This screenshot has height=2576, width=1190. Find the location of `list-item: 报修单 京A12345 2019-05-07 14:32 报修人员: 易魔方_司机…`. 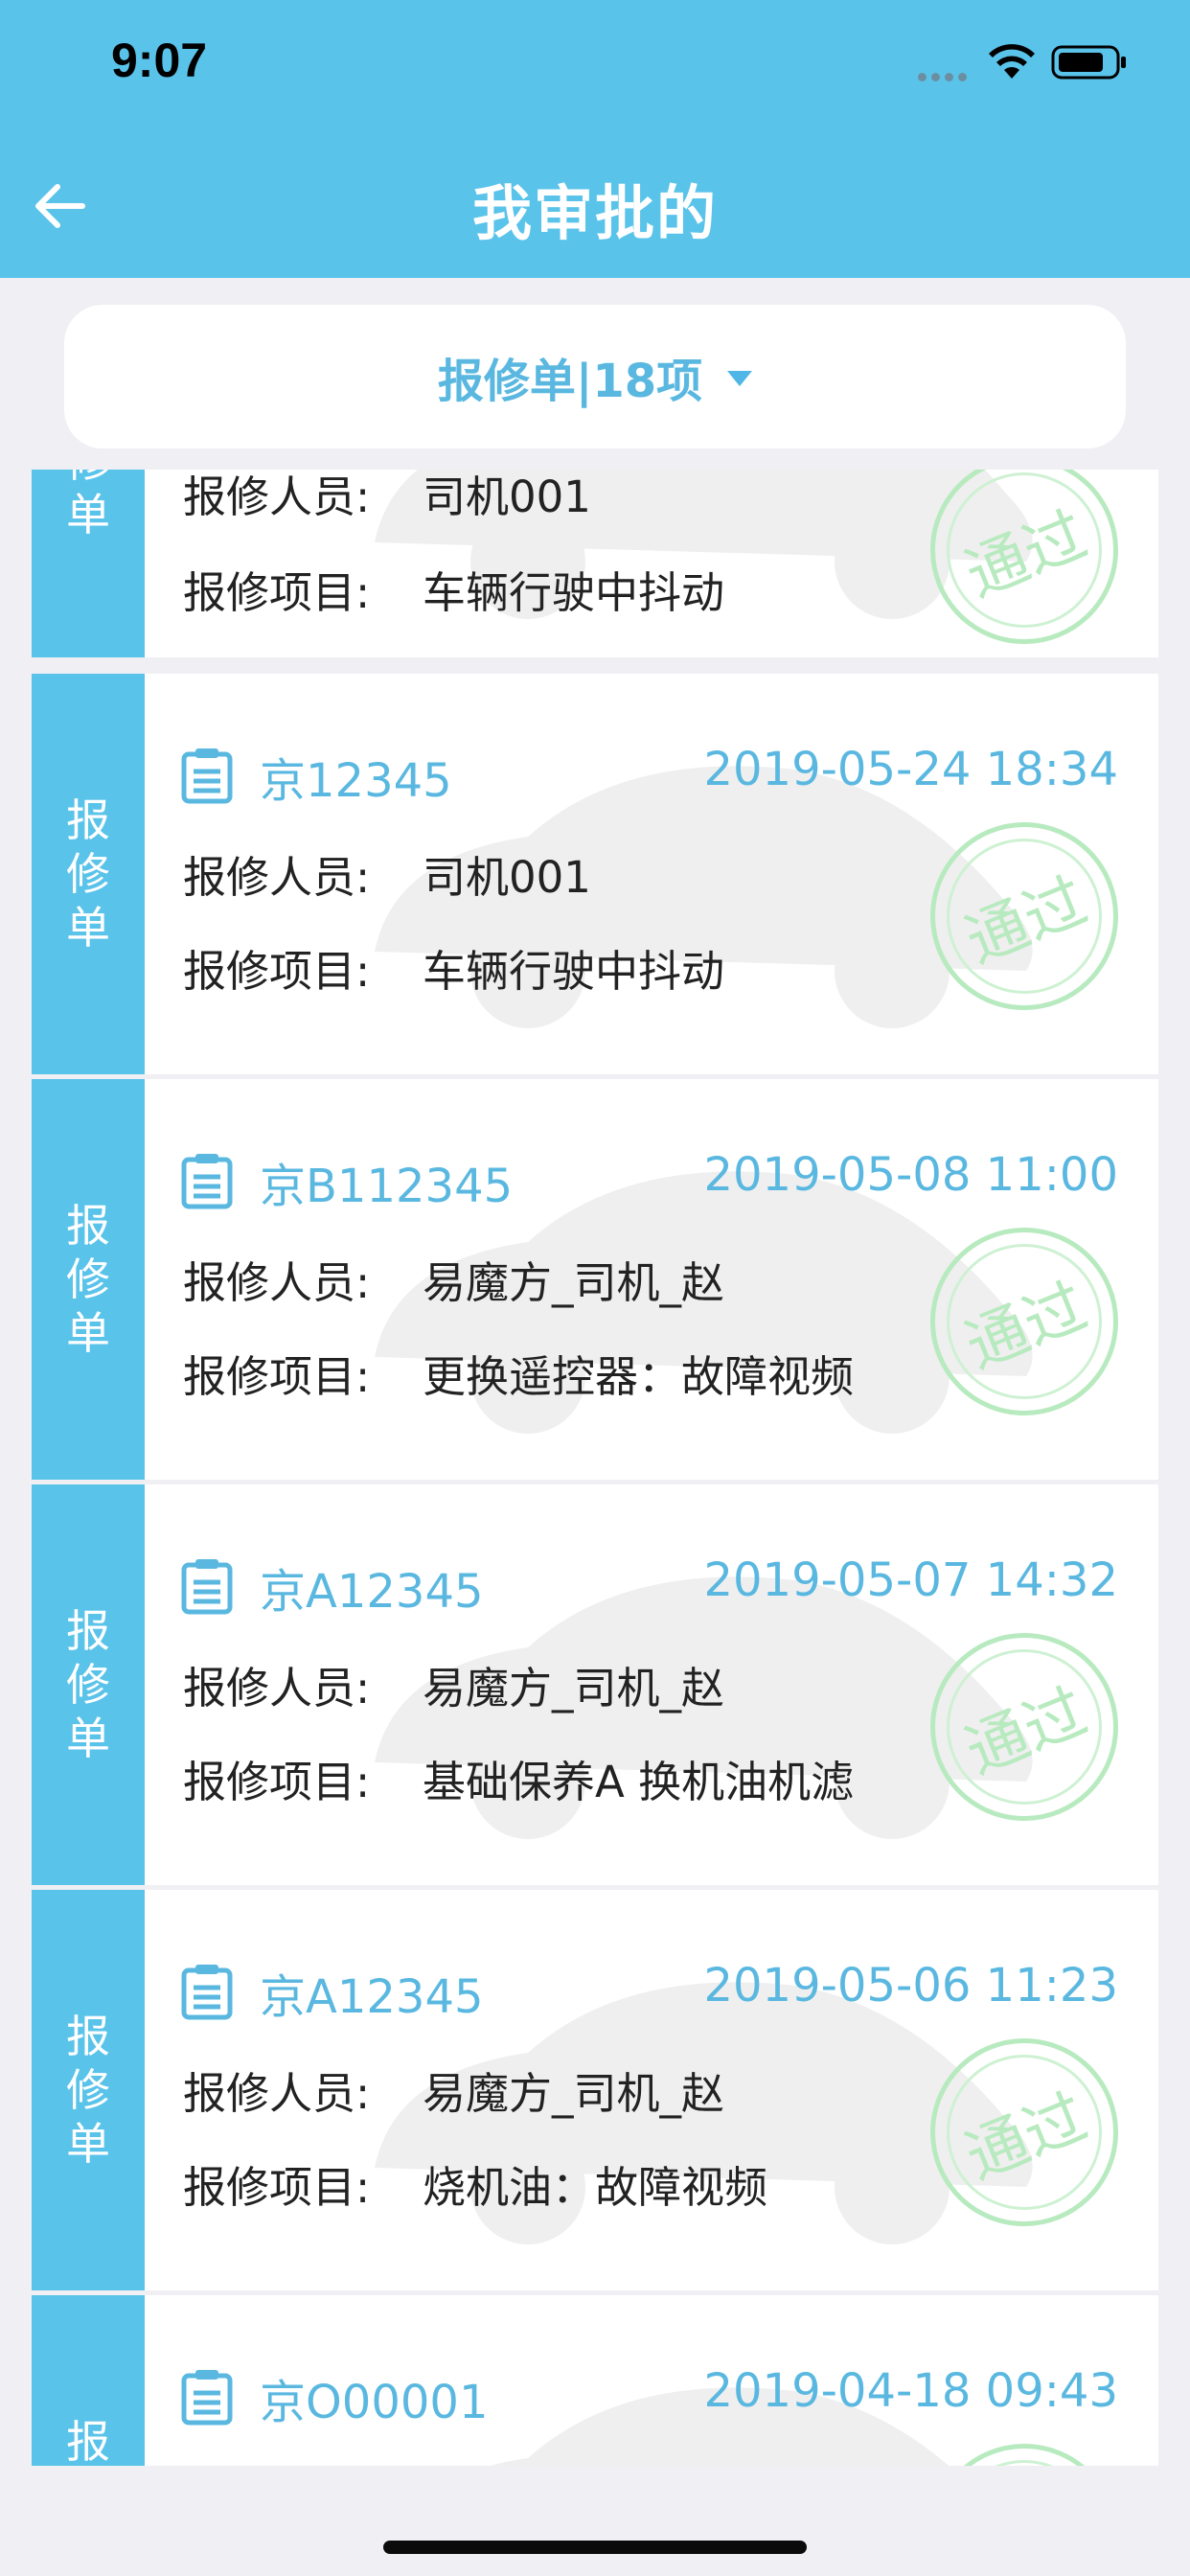

list-item: 报修单 京A12345 2019-05-07 14:32 报修人员: 易魔方_司机… is located at coordinates (595, 1684).